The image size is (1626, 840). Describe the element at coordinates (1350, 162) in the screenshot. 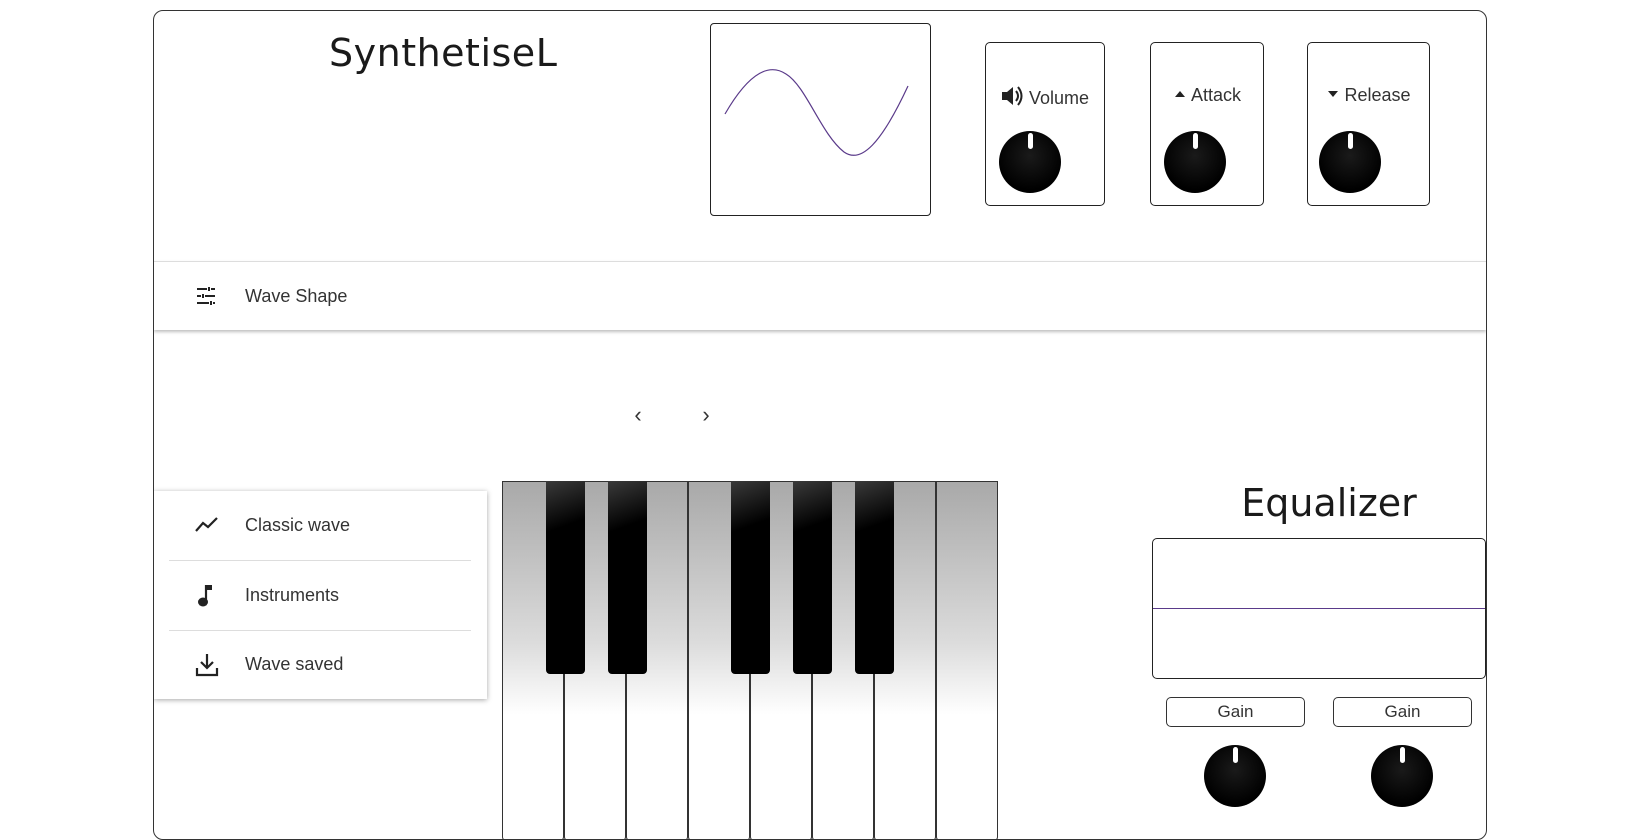

I see `release-knob` at that location.